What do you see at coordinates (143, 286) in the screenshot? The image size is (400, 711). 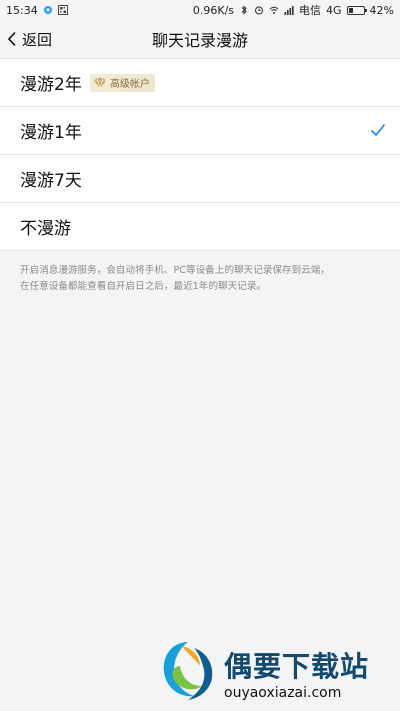 I see `description-line-2: 在任意设备都能查看自开启日之后，最近1年的聊天记录。` at bounding box center [143, 286].